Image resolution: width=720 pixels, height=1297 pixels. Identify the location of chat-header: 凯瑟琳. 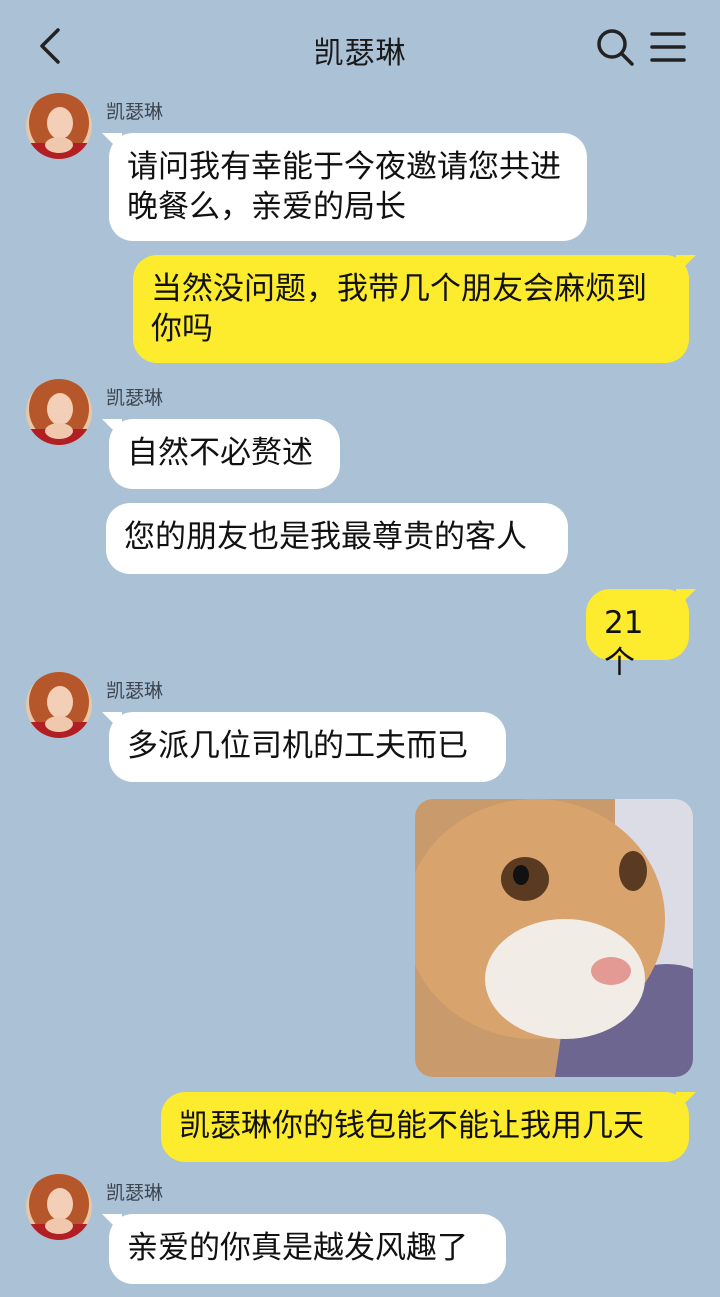
(360, 46).